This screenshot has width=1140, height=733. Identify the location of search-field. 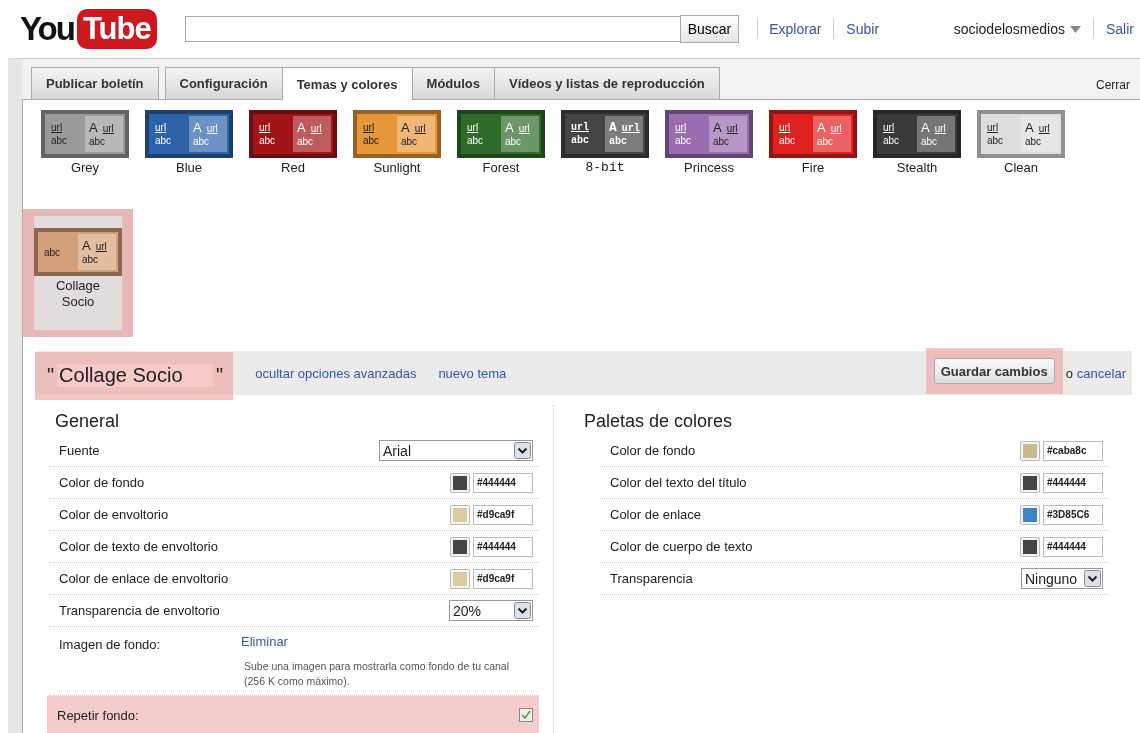
(432, 29).